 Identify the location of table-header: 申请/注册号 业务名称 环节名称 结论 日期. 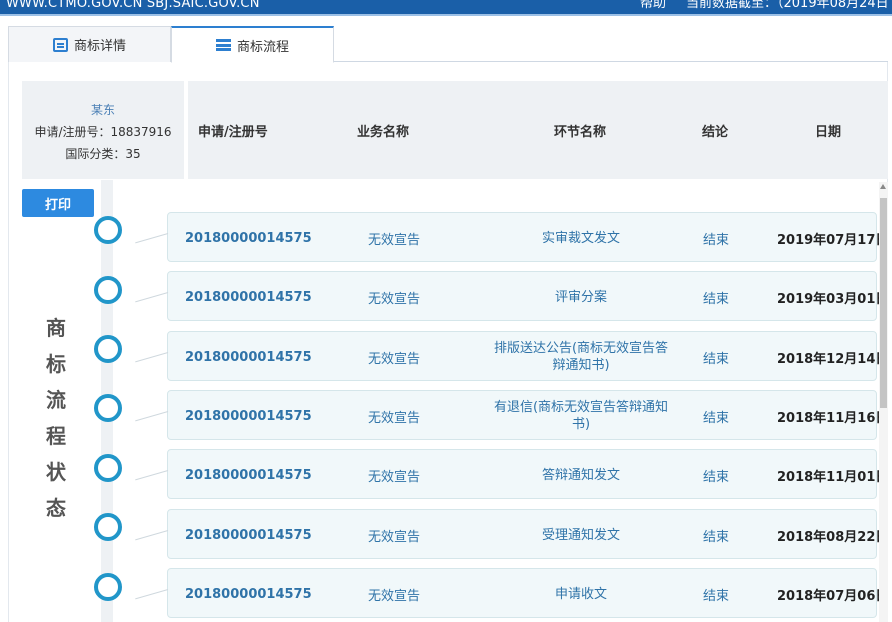
(538, 130).